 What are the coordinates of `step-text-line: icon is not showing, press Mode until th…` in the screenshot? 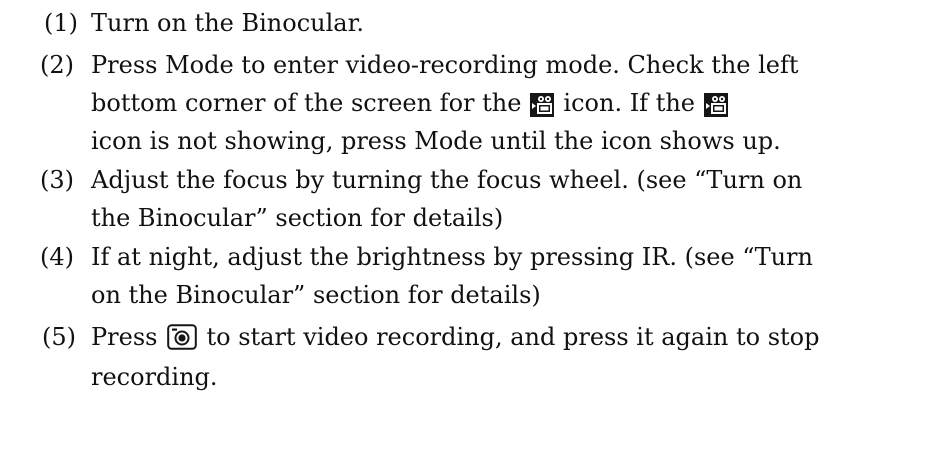 It's located at (436, 141).